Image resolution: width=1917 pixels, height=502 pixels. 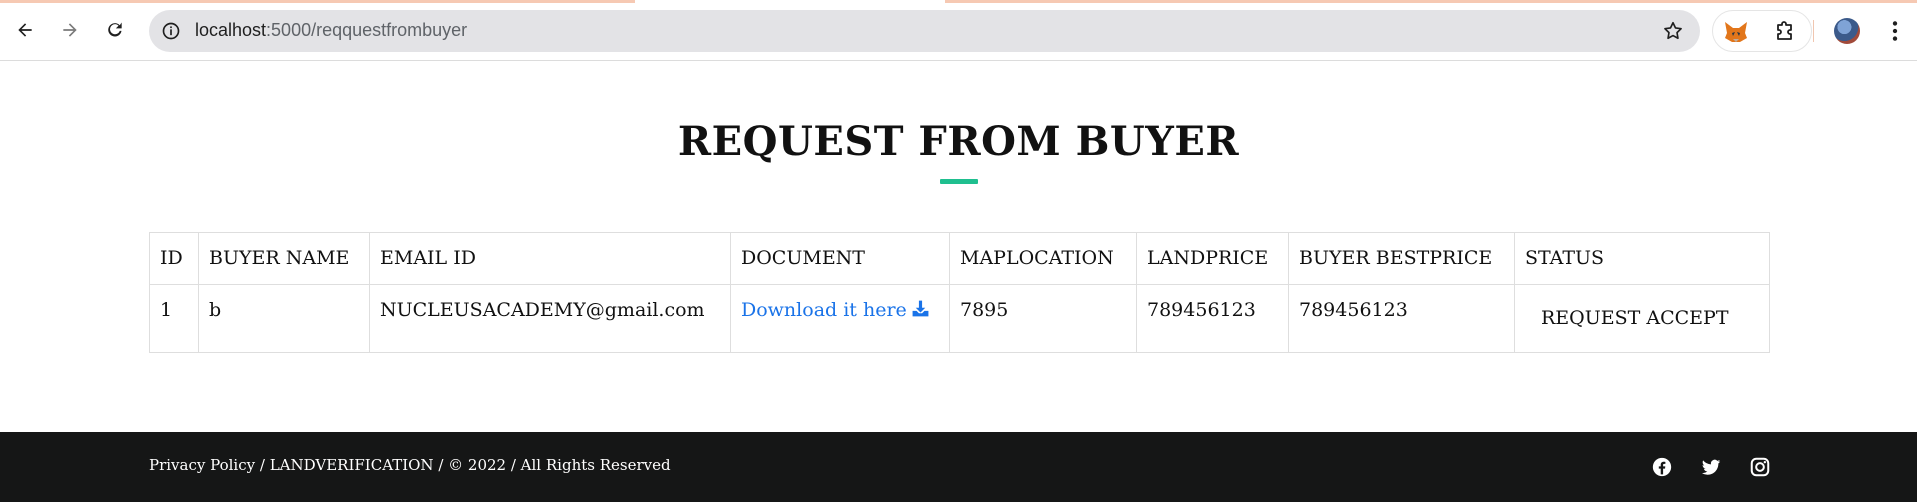 I want to click on extensions-group, so click(x=1762, y=31).